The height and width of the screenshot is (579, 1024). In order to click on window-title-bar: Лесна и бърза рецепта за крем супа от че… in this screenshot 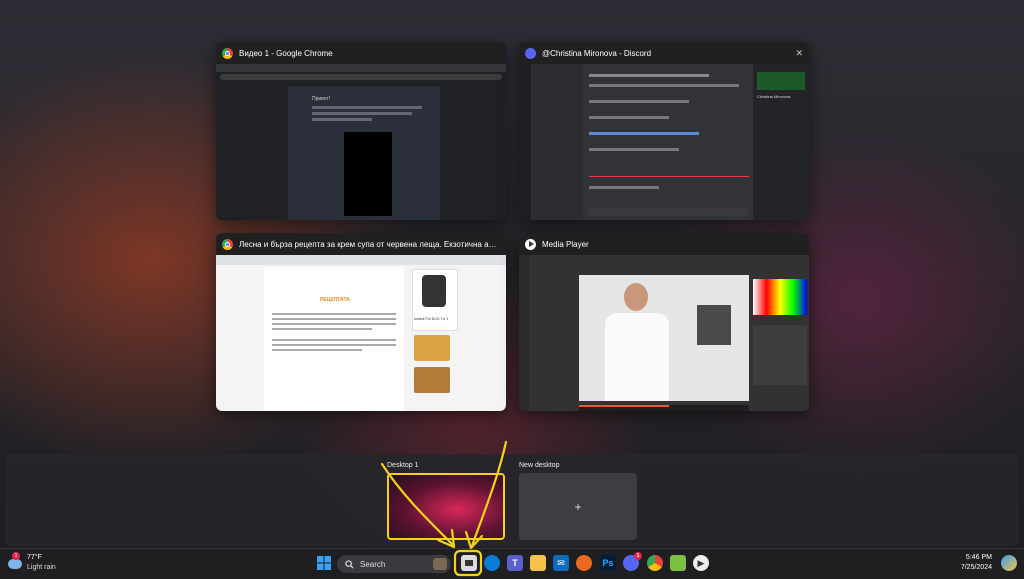, I will do `click(361, 244)`.